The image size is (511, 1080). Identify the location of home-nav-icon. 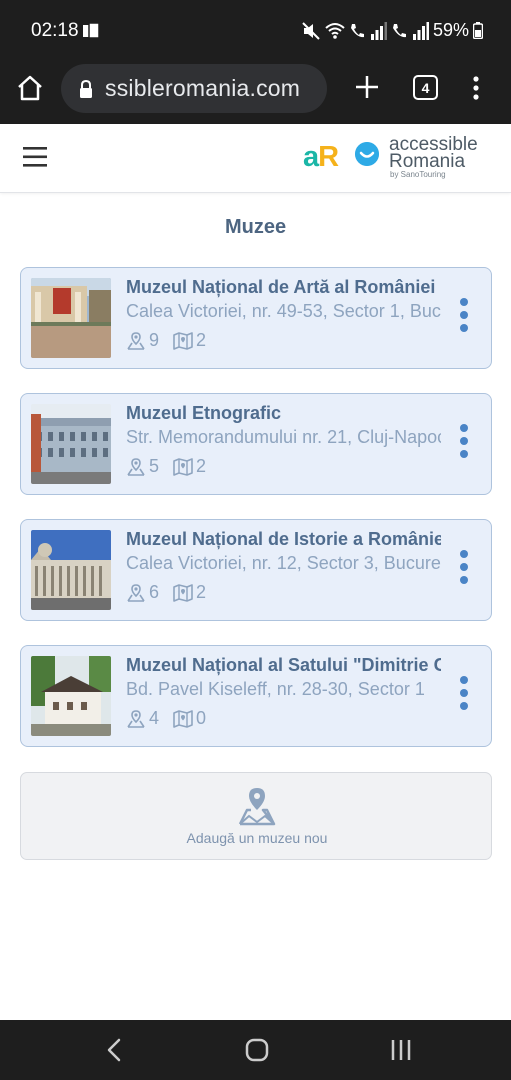
(257, 1050).